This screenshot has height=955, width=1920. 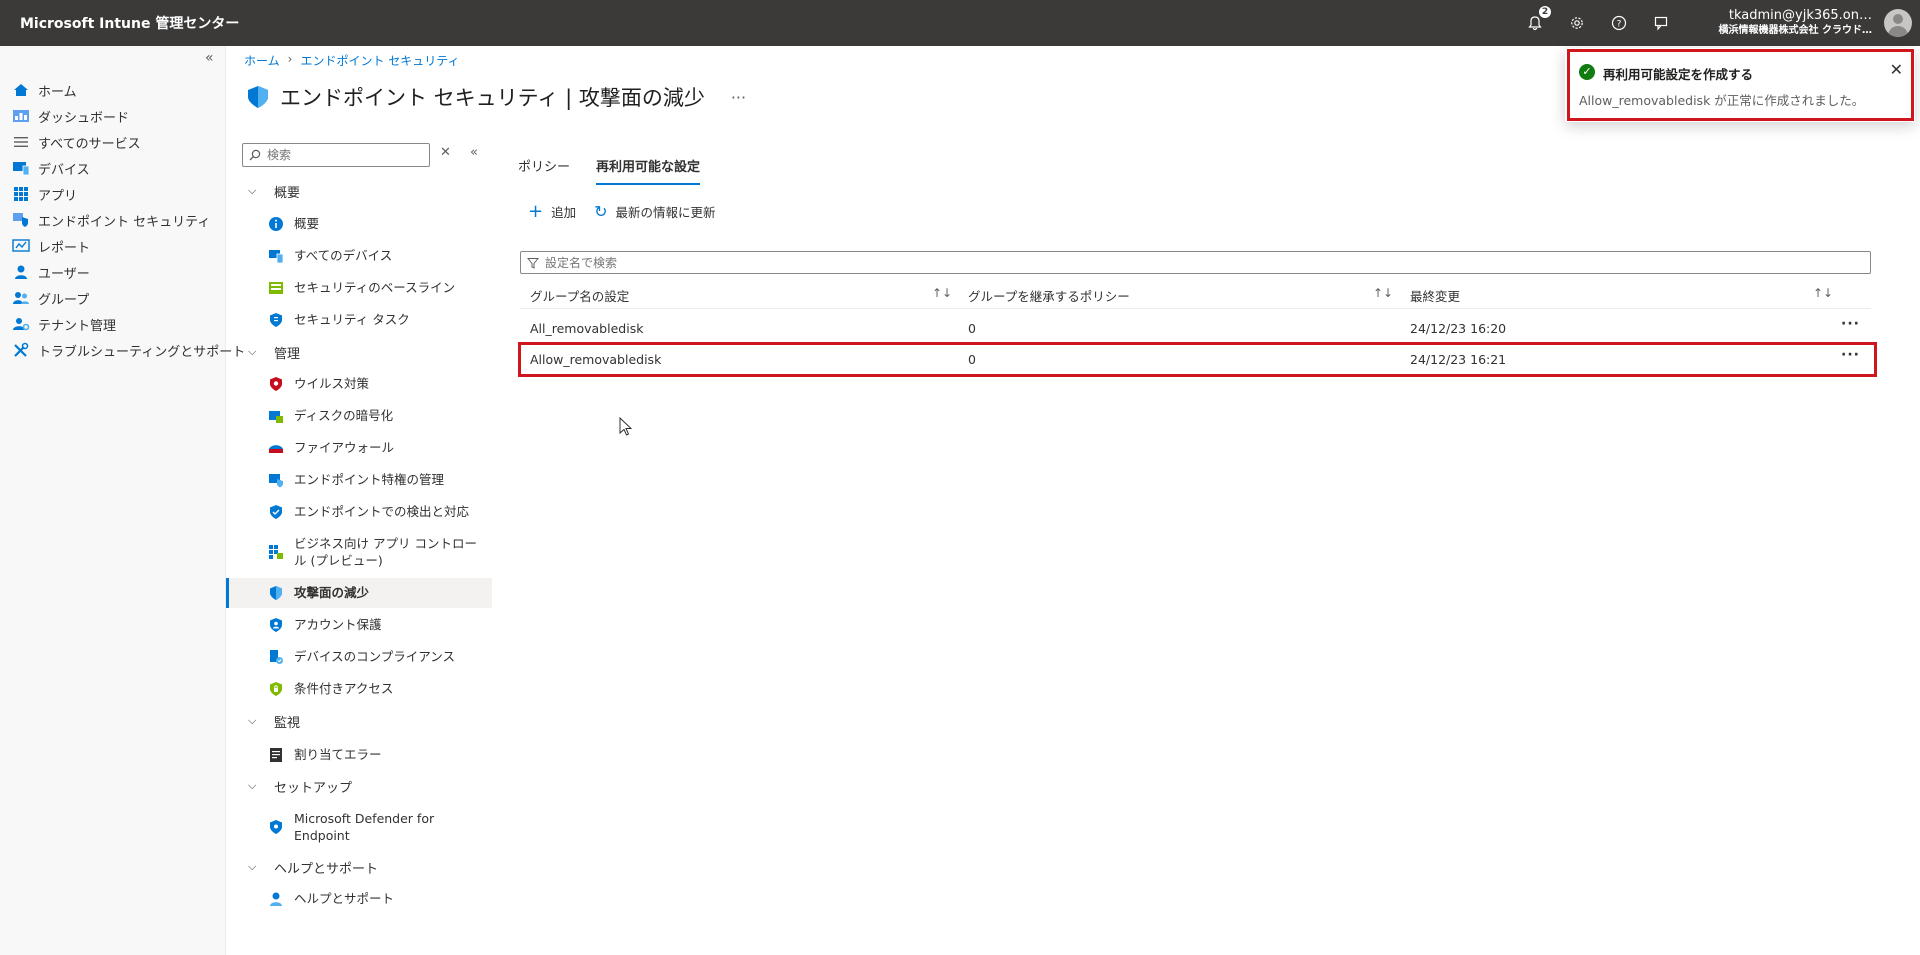 I want to click on item-label: ウイルス対策, so click(x=332, y=383).